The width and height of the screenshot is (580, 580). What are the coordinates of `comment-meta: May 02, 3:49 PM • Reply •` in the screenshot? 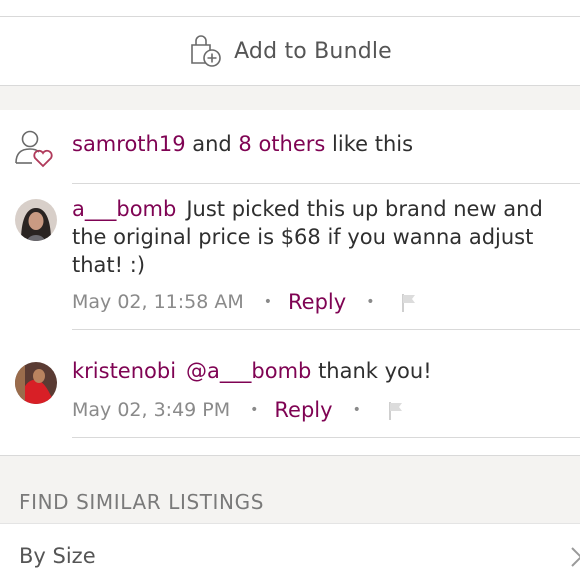 It's located at (239, 410).